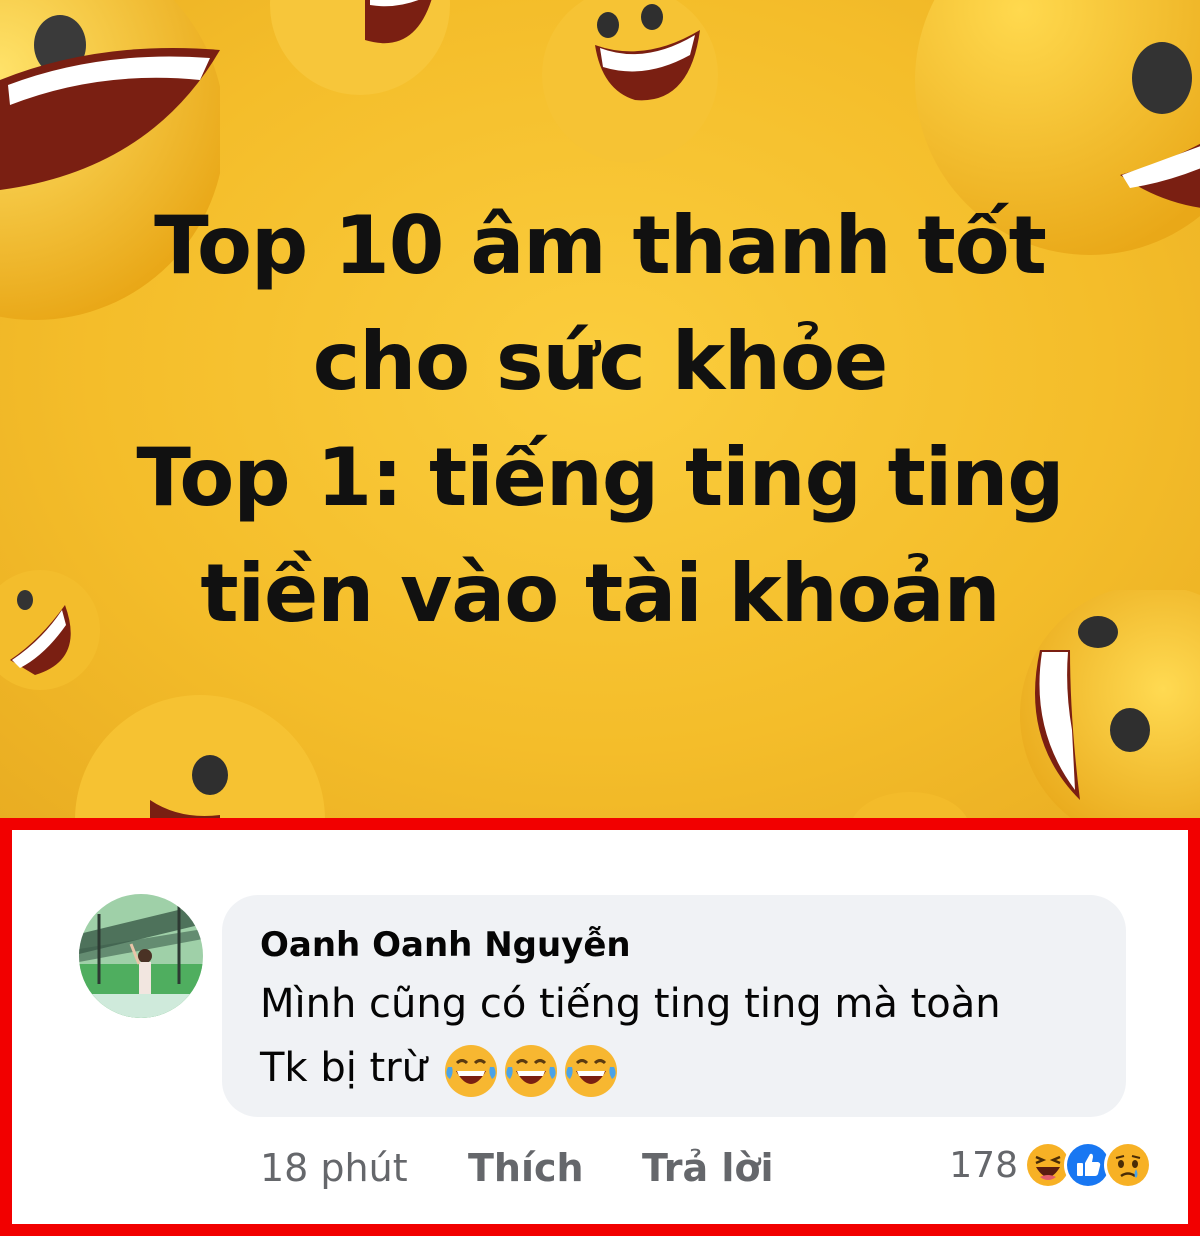 The width and height of the screenshot is (1200, 1236). What do you see at coordinates (1050, 1165) in the screenshot?
I see `reaction-summary: 178` at bounding box center [1050, 1165].